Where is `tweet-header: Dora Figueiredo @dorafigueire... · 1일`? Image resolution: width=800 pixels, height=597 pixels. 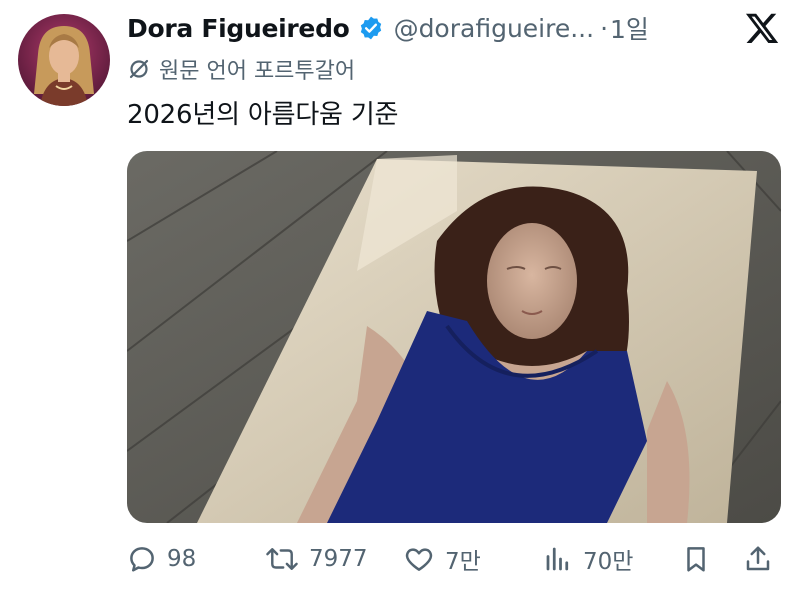 tweet-header: Dora Figueiredo @dorafigueire... · 1일 is located at coordinates (388, 28).